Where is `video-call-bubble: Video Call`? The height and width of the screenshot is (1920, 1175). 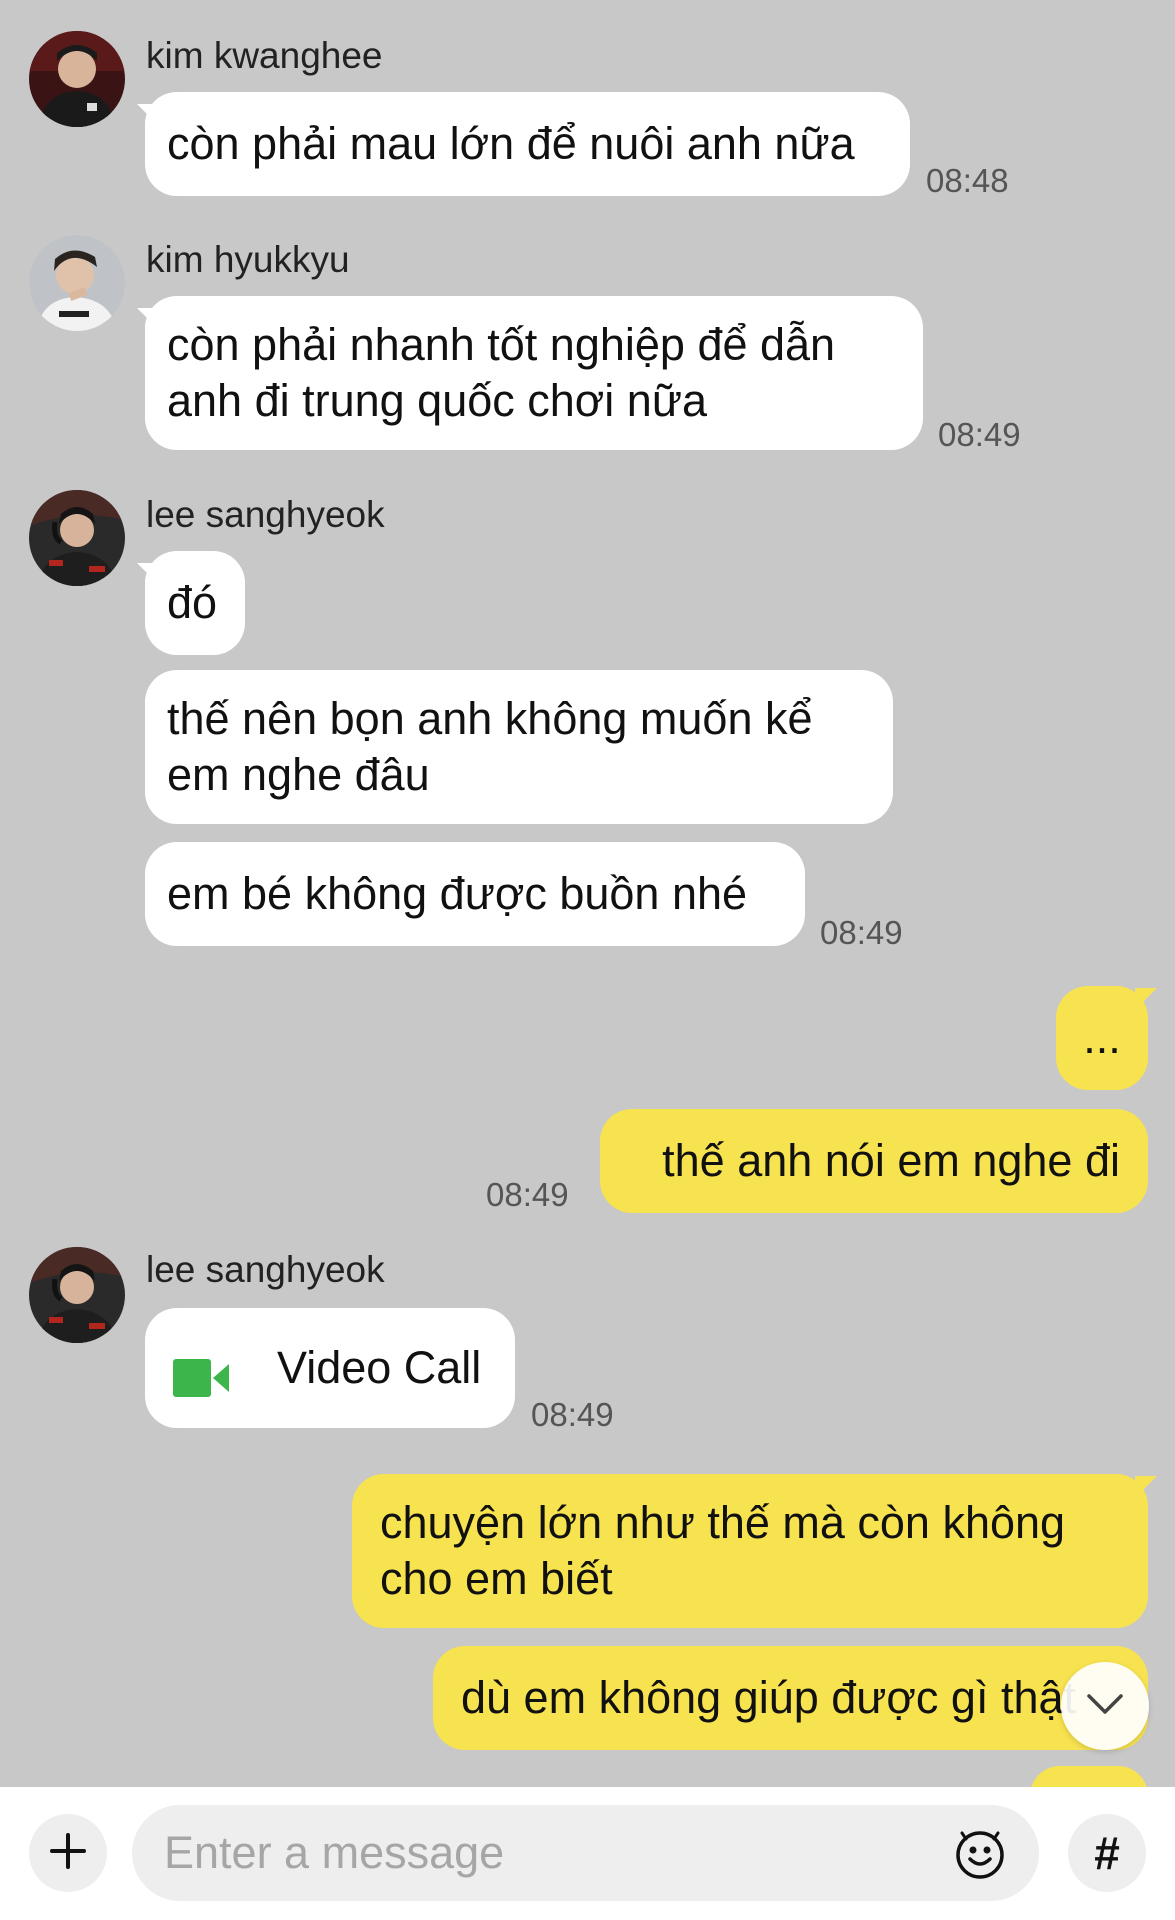
video-call-bubble: Video Call is located at coordinates (330, 1368).